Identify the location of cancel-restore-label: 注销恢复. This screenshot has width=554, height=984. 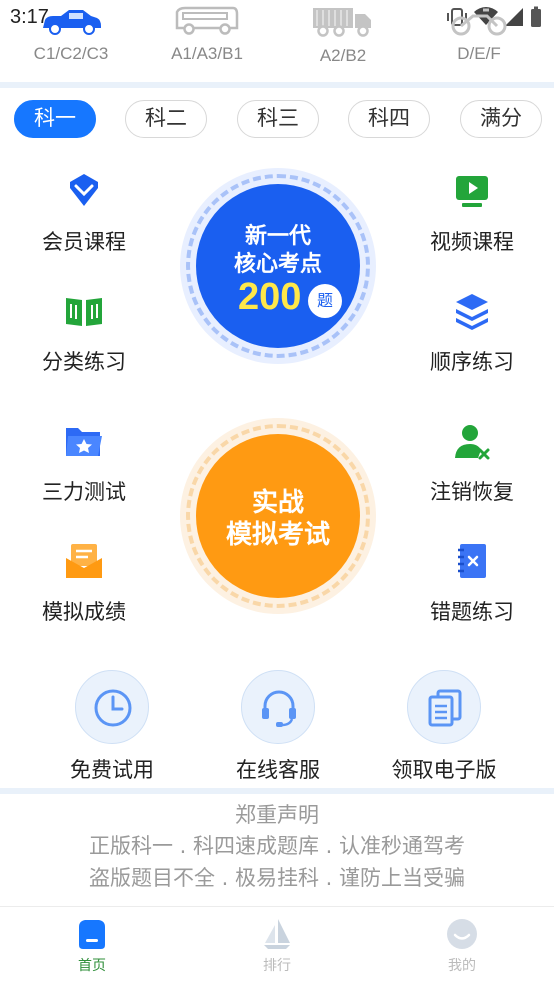
(472, 492).